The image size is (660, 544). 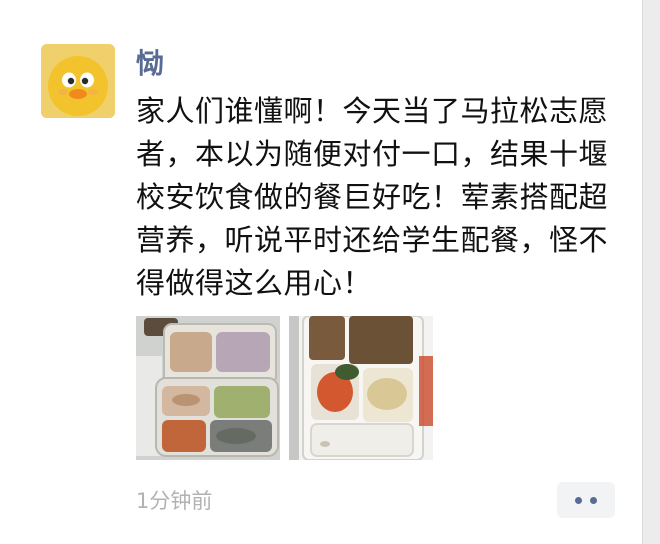 What do you see at coordinates (586, 500) in the screenshot?
I see `more-options-button` at bounding box center [586, 500].